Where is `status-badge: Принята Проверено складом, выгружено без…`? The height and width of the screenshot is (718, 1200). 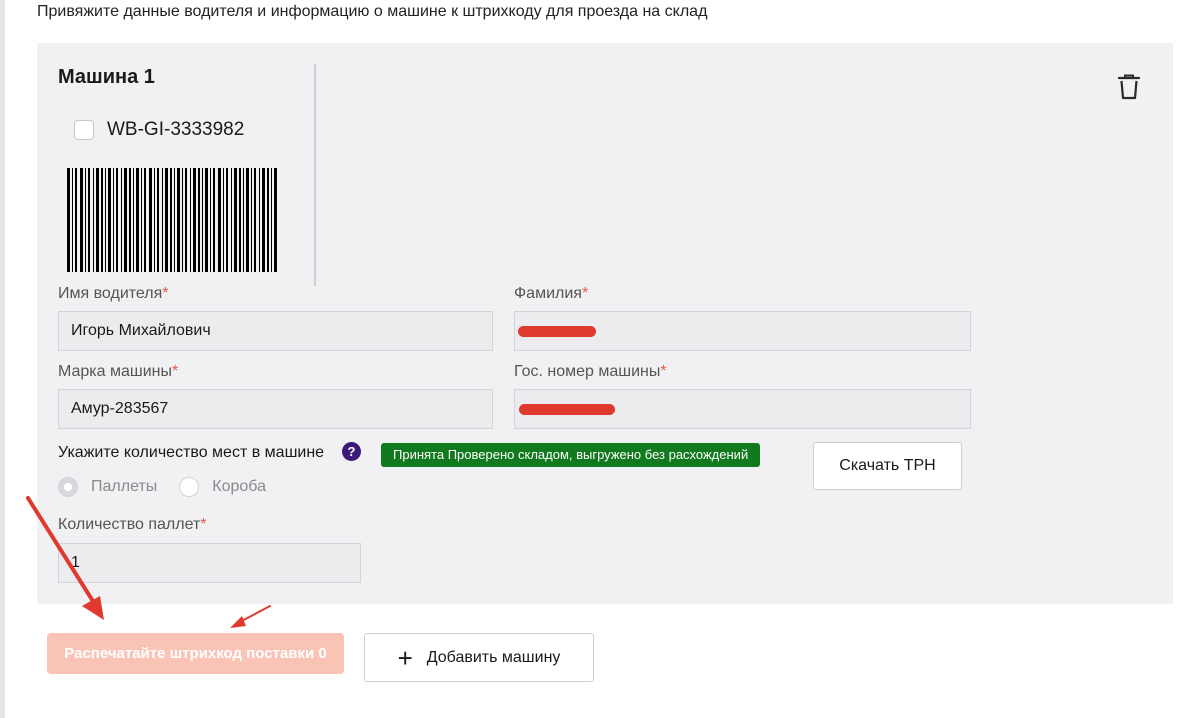 status-badge: Принята Проверено складом, выгружено без… is located at coordinates (571, 455).